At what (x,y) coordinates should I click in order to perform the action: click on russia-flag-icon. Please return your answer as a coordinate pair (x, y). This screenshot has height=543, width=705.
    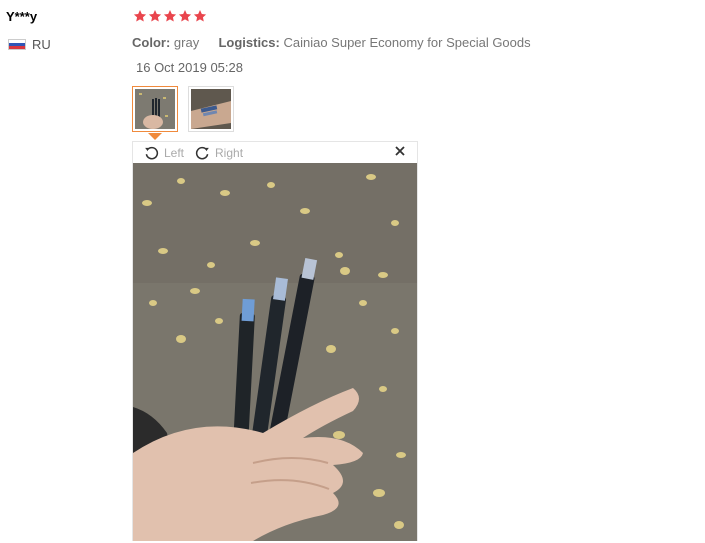
    Looking at the image, I should click on (17, 44).